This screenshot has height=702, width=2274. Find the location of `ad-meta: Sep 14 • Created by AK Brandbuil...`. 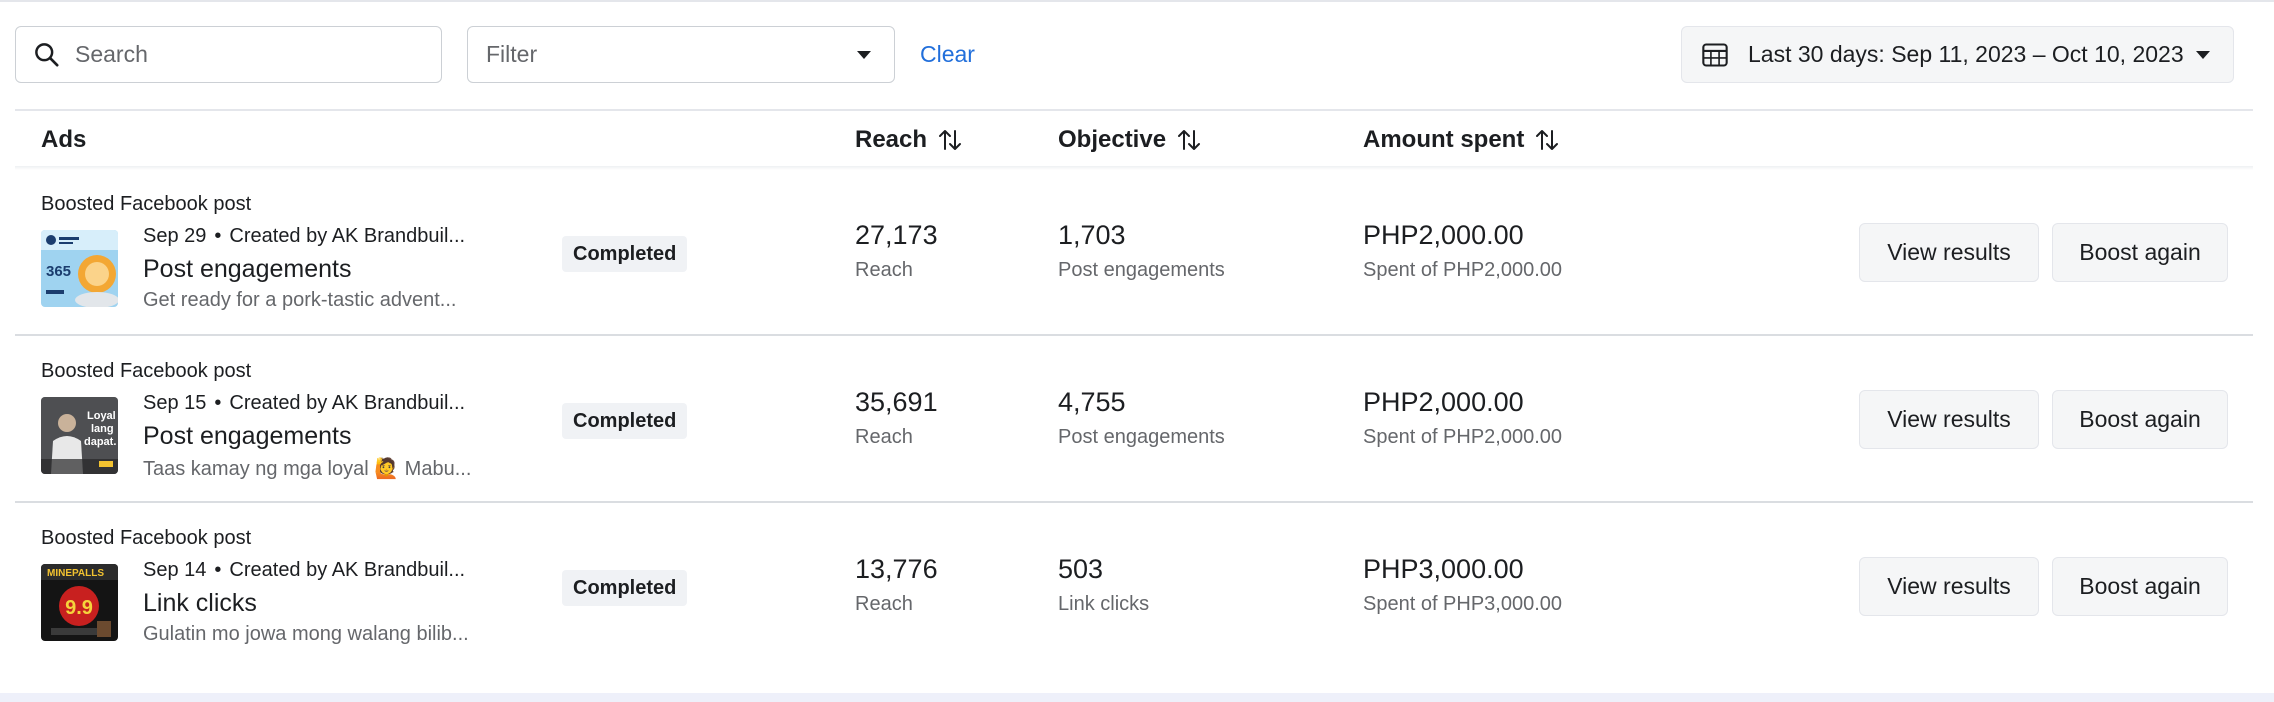

ad-meta: Sep 14 • Created by AK Brandbuil... is located at coordinates (304, 570).